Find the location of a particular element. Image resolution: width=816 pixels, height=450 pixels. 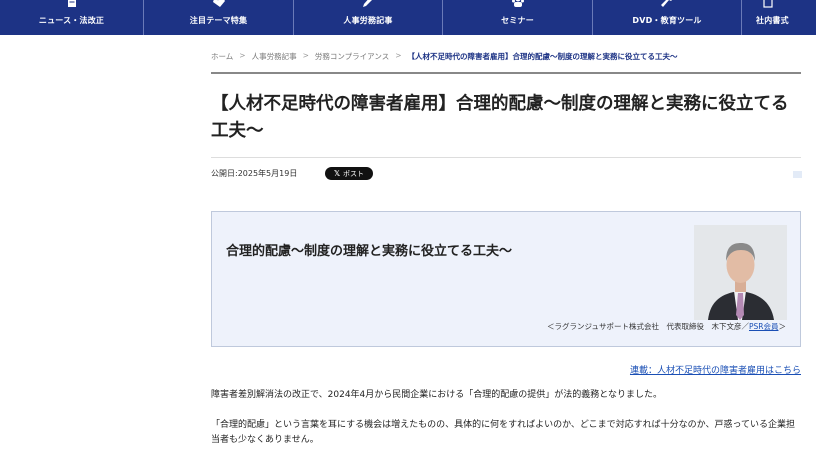

author-photo is located at coordinates (740, 272).